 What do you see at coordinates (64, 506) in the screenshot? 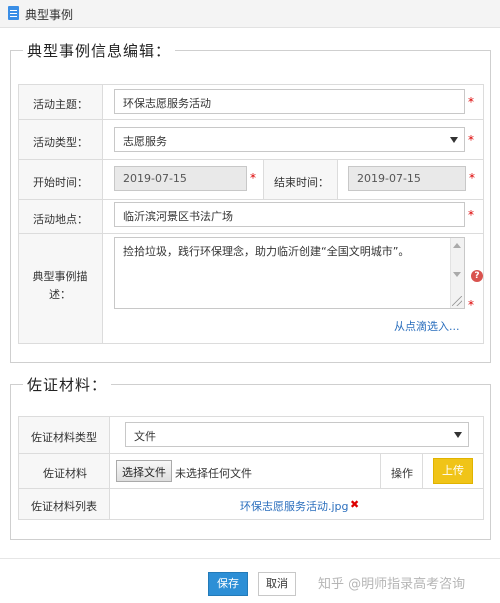
I see `evidence-list-label: 佐证材料列表` at bounding box center [64, 506].